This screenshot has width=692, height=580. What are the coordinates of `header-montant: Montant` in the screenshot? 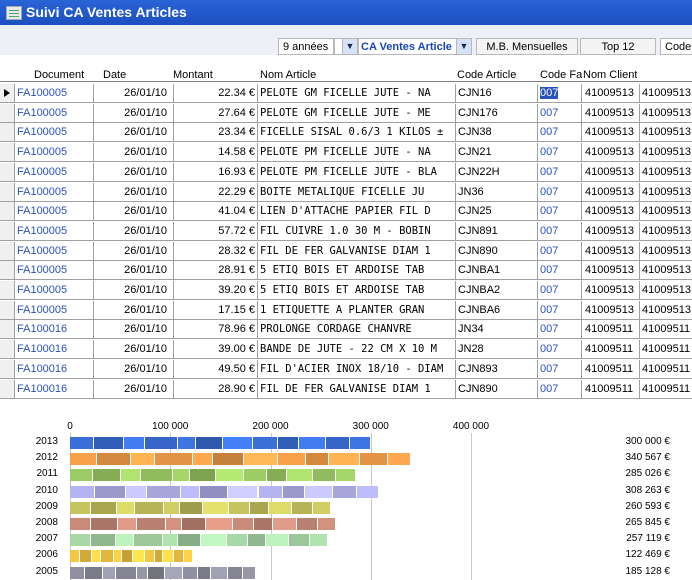 It's located at (193, 75).